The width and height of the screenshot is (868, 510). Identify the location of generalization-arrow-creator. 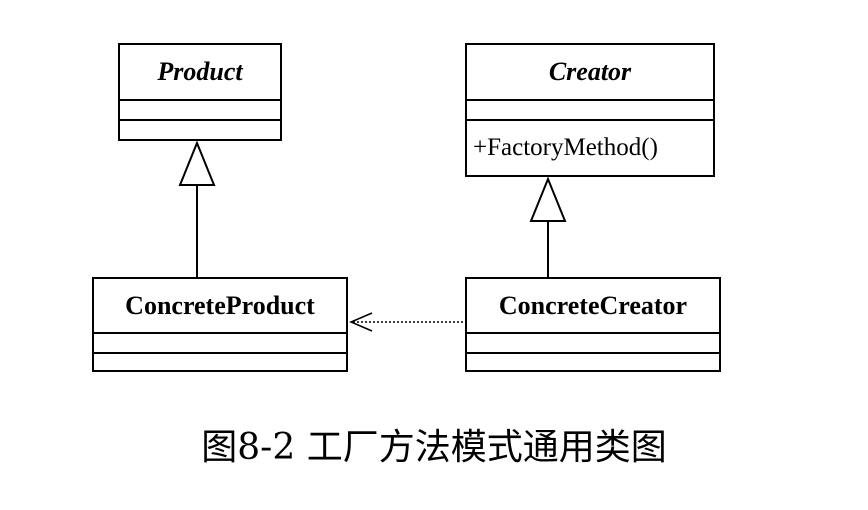
(548, 199).